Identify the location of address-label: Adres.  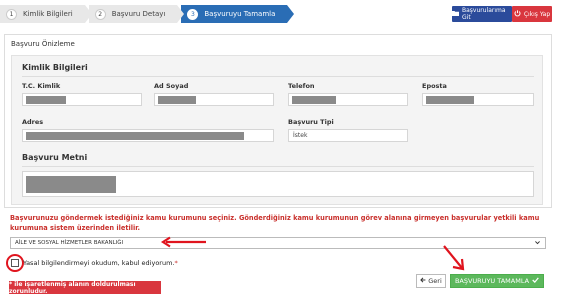
(33, 122).